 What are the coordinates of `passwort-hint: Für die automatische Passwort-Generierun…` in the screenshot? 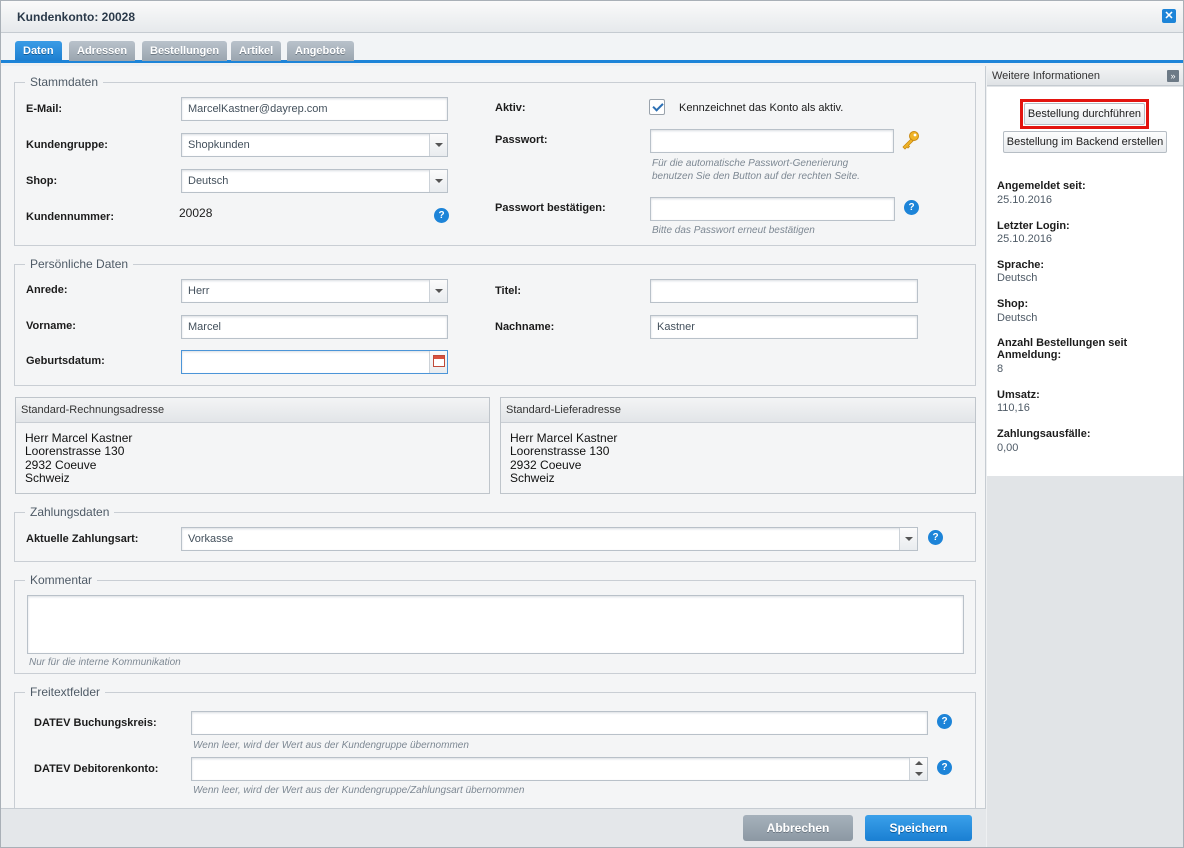 It's located at (756, 170).